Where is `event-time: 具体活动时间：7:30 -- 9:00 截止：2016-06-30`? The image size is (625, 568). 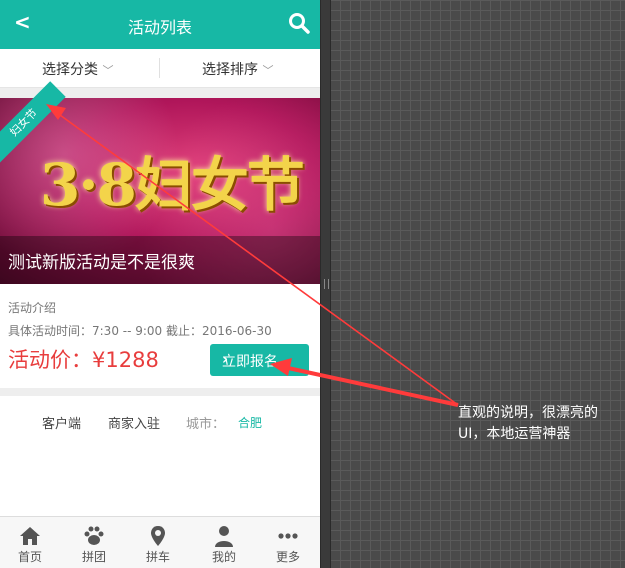 event-time: 具体活动时间：7:30 -- 9:00 截止：2016-06-30 is located at coordinates (140, 331).